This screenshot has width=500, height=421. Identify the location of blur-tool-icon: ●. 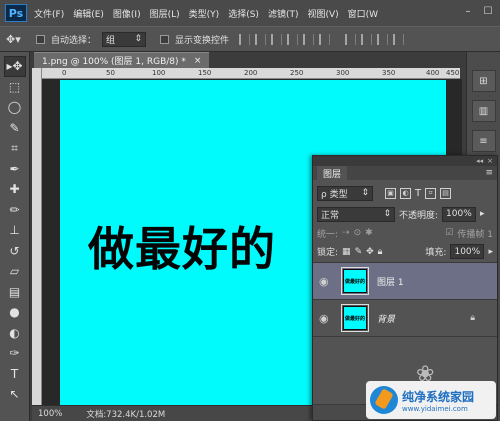
(15, 312).